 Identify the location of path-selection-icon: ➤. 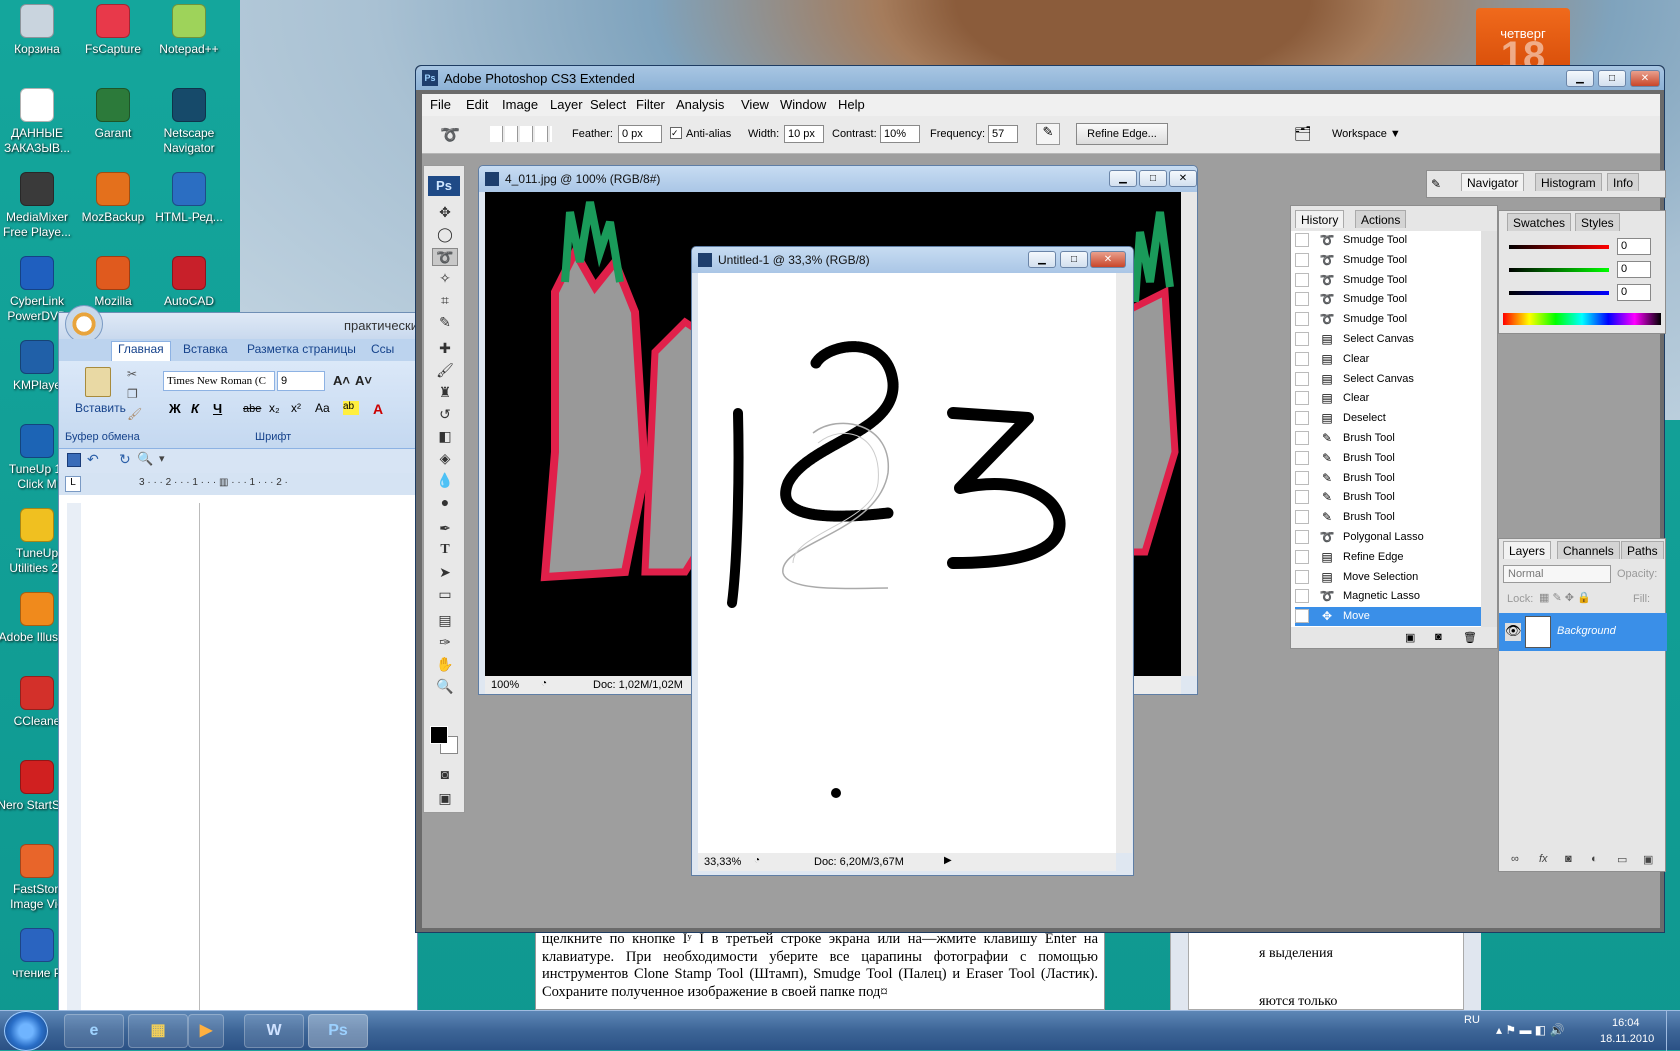
(445, 573).